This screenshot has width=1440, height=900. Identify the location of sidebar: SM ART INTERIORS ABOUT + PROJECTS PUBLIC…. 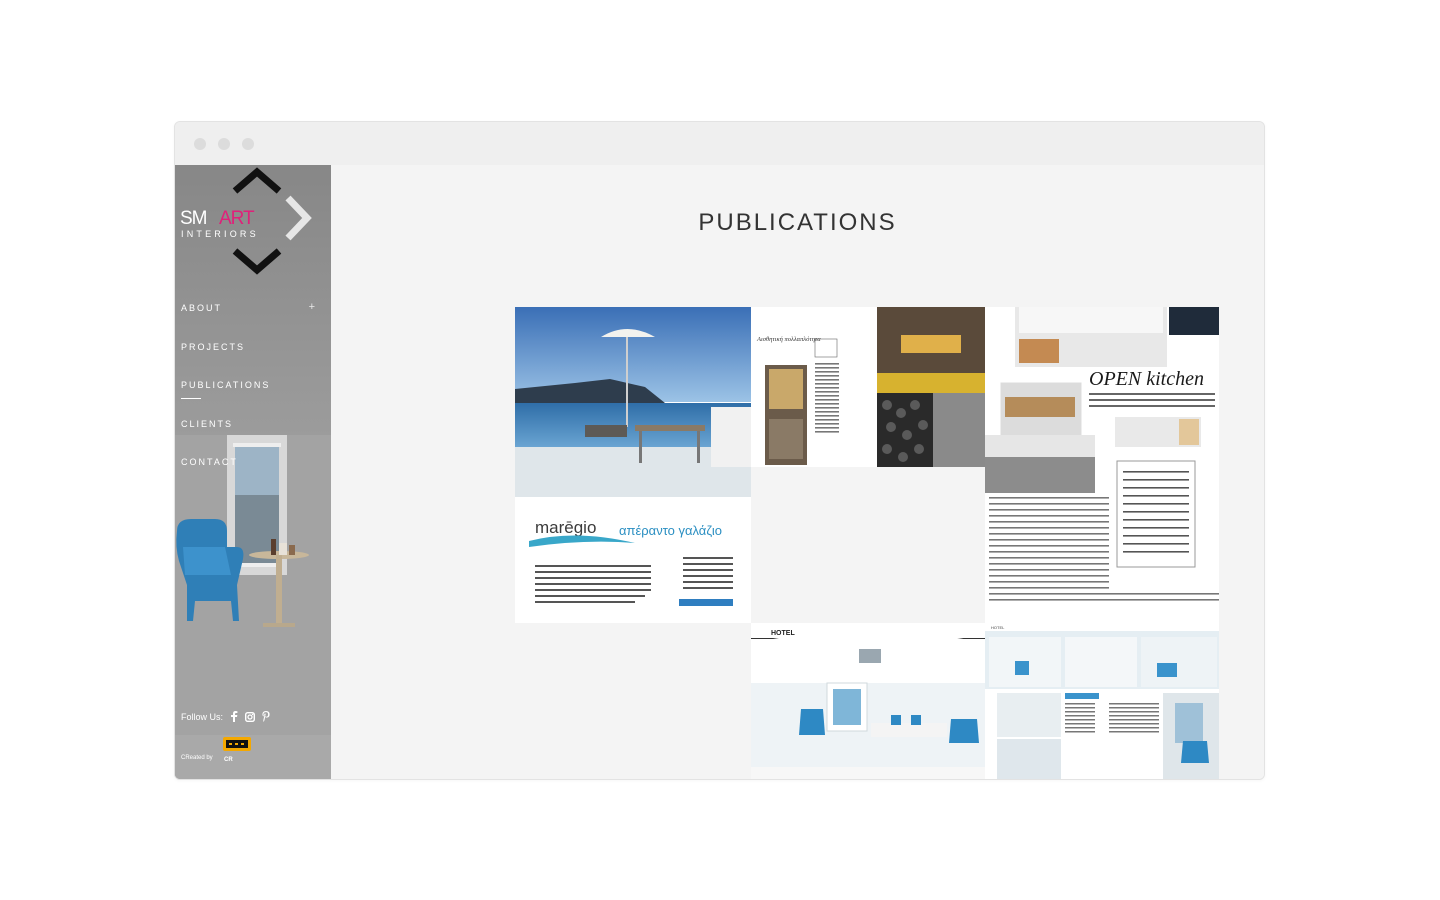
(253, 472).